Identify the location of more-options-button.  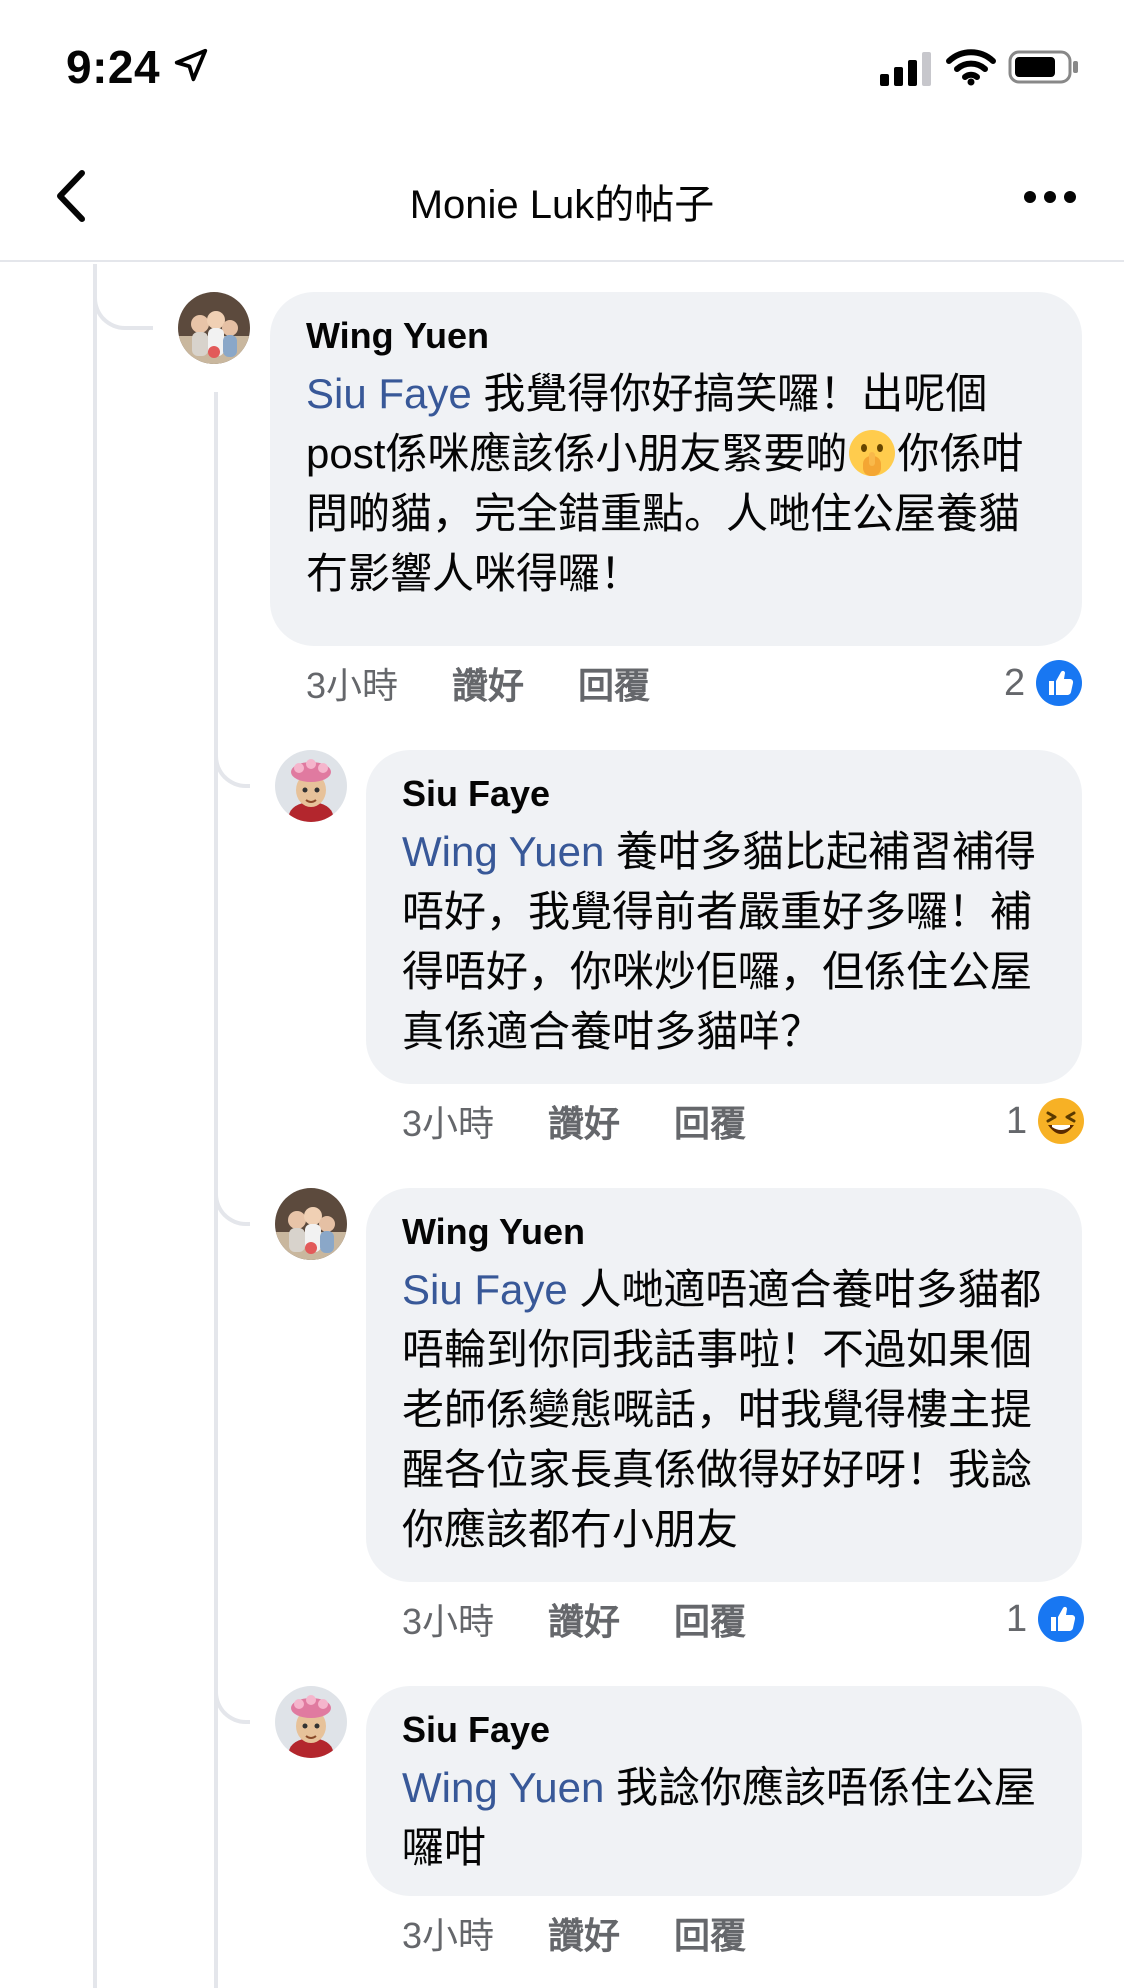
(1050, 197).